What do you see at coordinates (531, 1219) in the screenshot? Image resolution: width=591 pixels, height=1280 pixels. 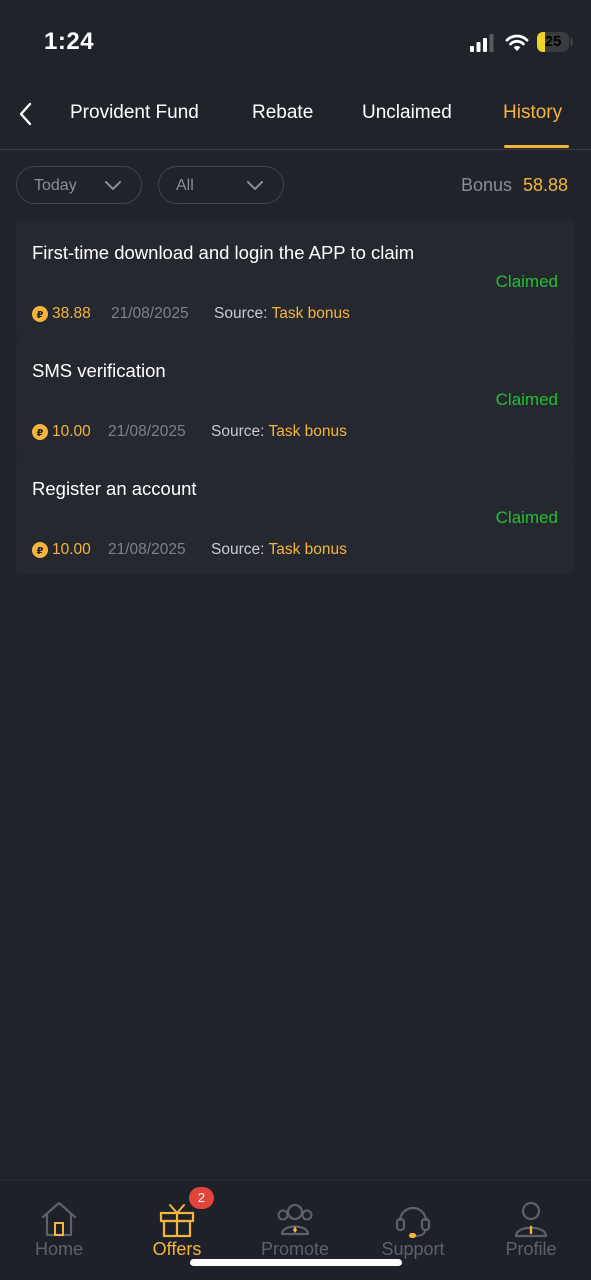 I see `person-icon` at bounding box center [531, 1219].